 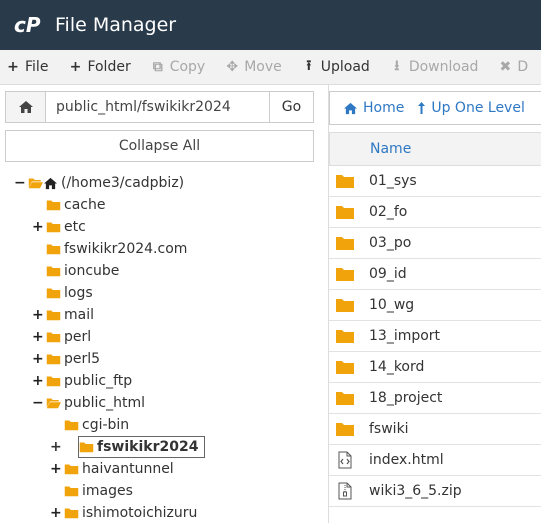 What do you see at coordinates (435, 429) in the screenshot?
I see `file-row: fswiki` at bounding box center [435, 429].